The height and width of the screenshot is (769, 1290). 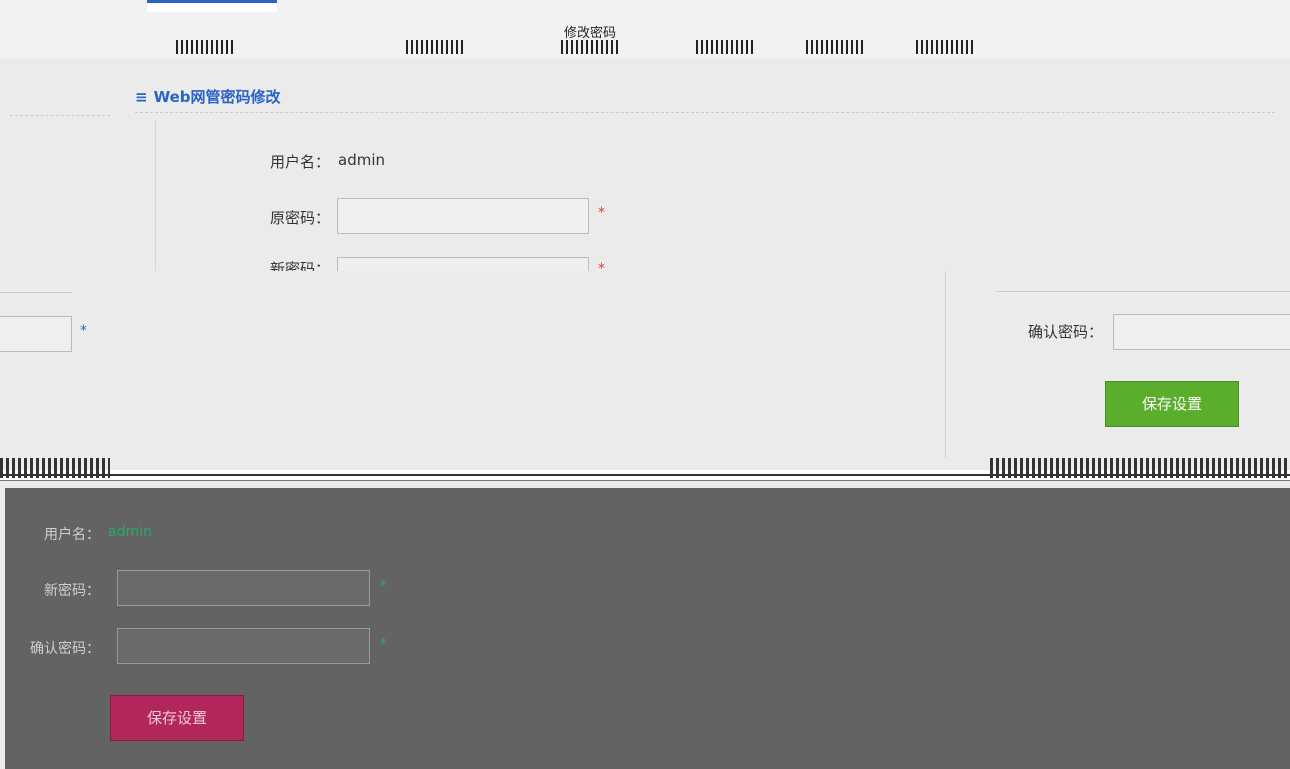 What do you see at coordinates (177, 718) in the screenshot?
I see `dark-save-button: 保存设置` at bounding box center [177, 718].